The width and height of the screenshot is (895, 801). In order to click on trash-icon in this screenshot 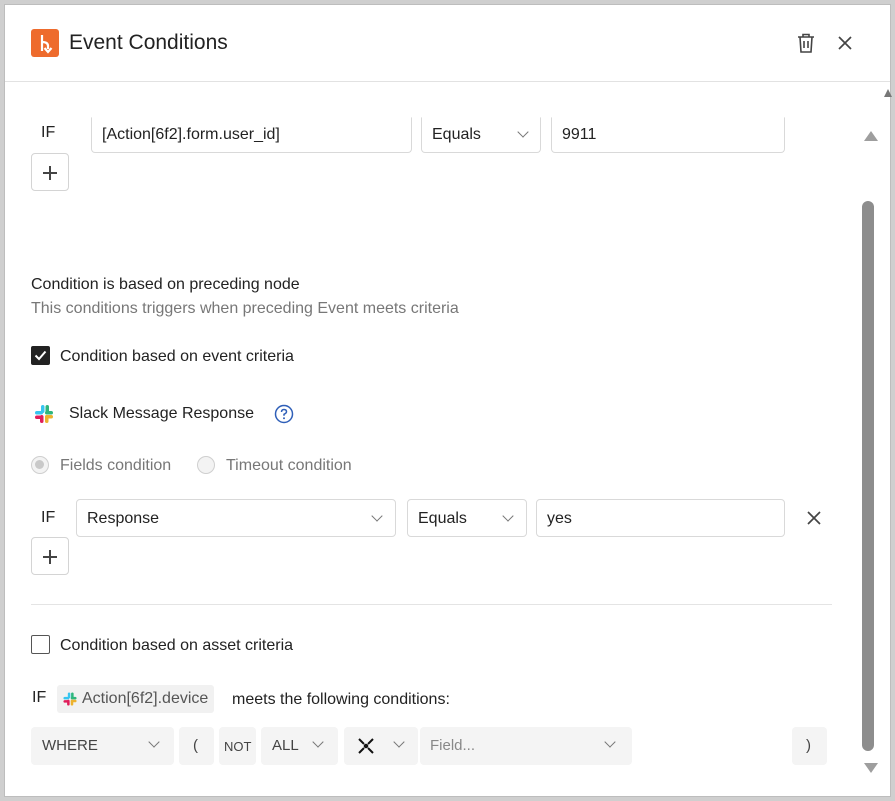, I will do `click(806, 43)`.